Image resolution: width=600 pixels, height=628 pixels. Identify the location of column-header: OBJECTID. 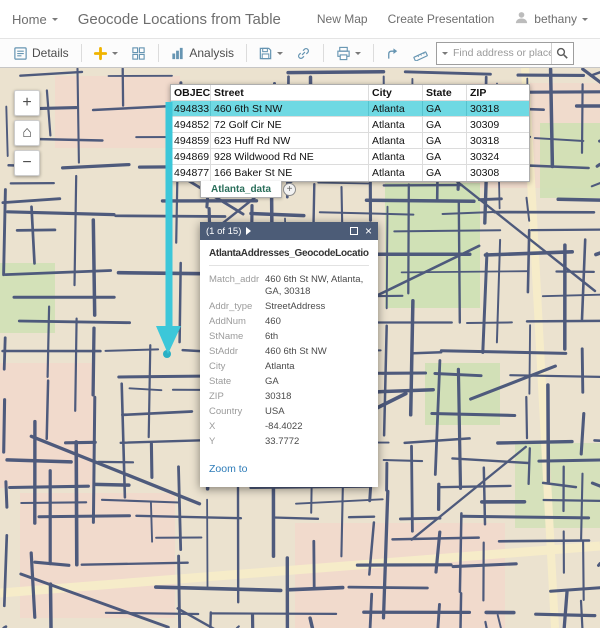
(191, 92).